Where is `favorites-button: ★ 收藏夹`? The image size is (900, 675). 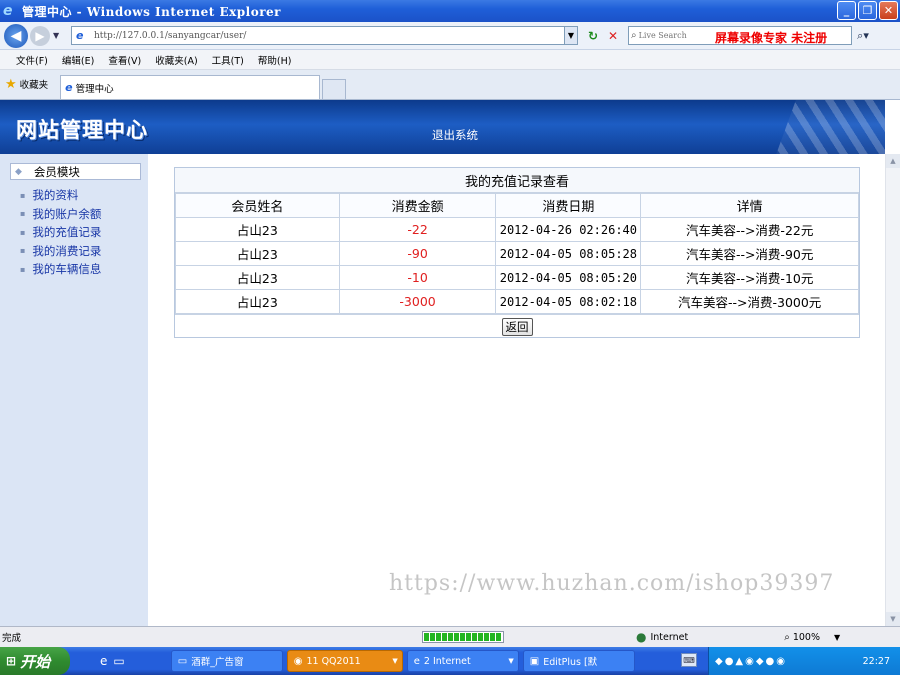 favorites-button: ★ 收藏夹 is located at coordinates (24, 84).